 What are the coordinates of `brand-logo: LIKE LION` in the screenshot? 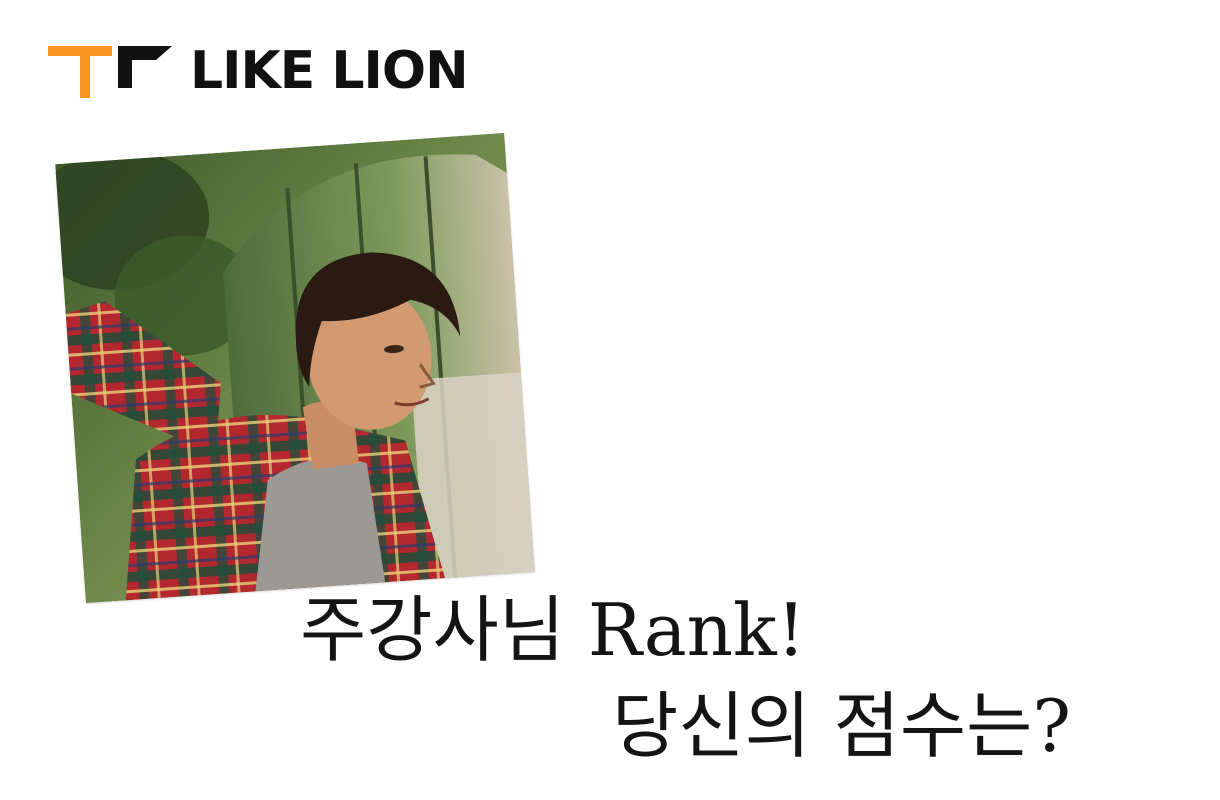 It's located at (258, 71).